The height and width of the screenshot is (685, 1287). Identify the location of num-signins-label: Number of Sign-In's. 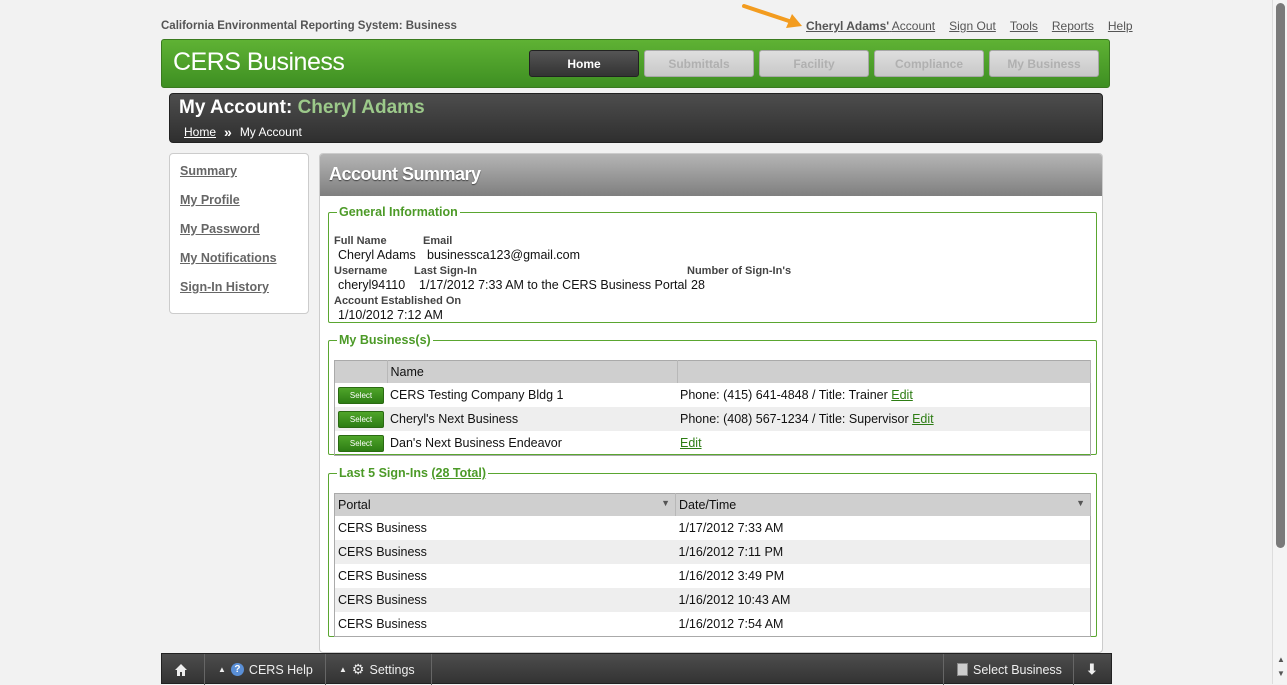
(739, 271).